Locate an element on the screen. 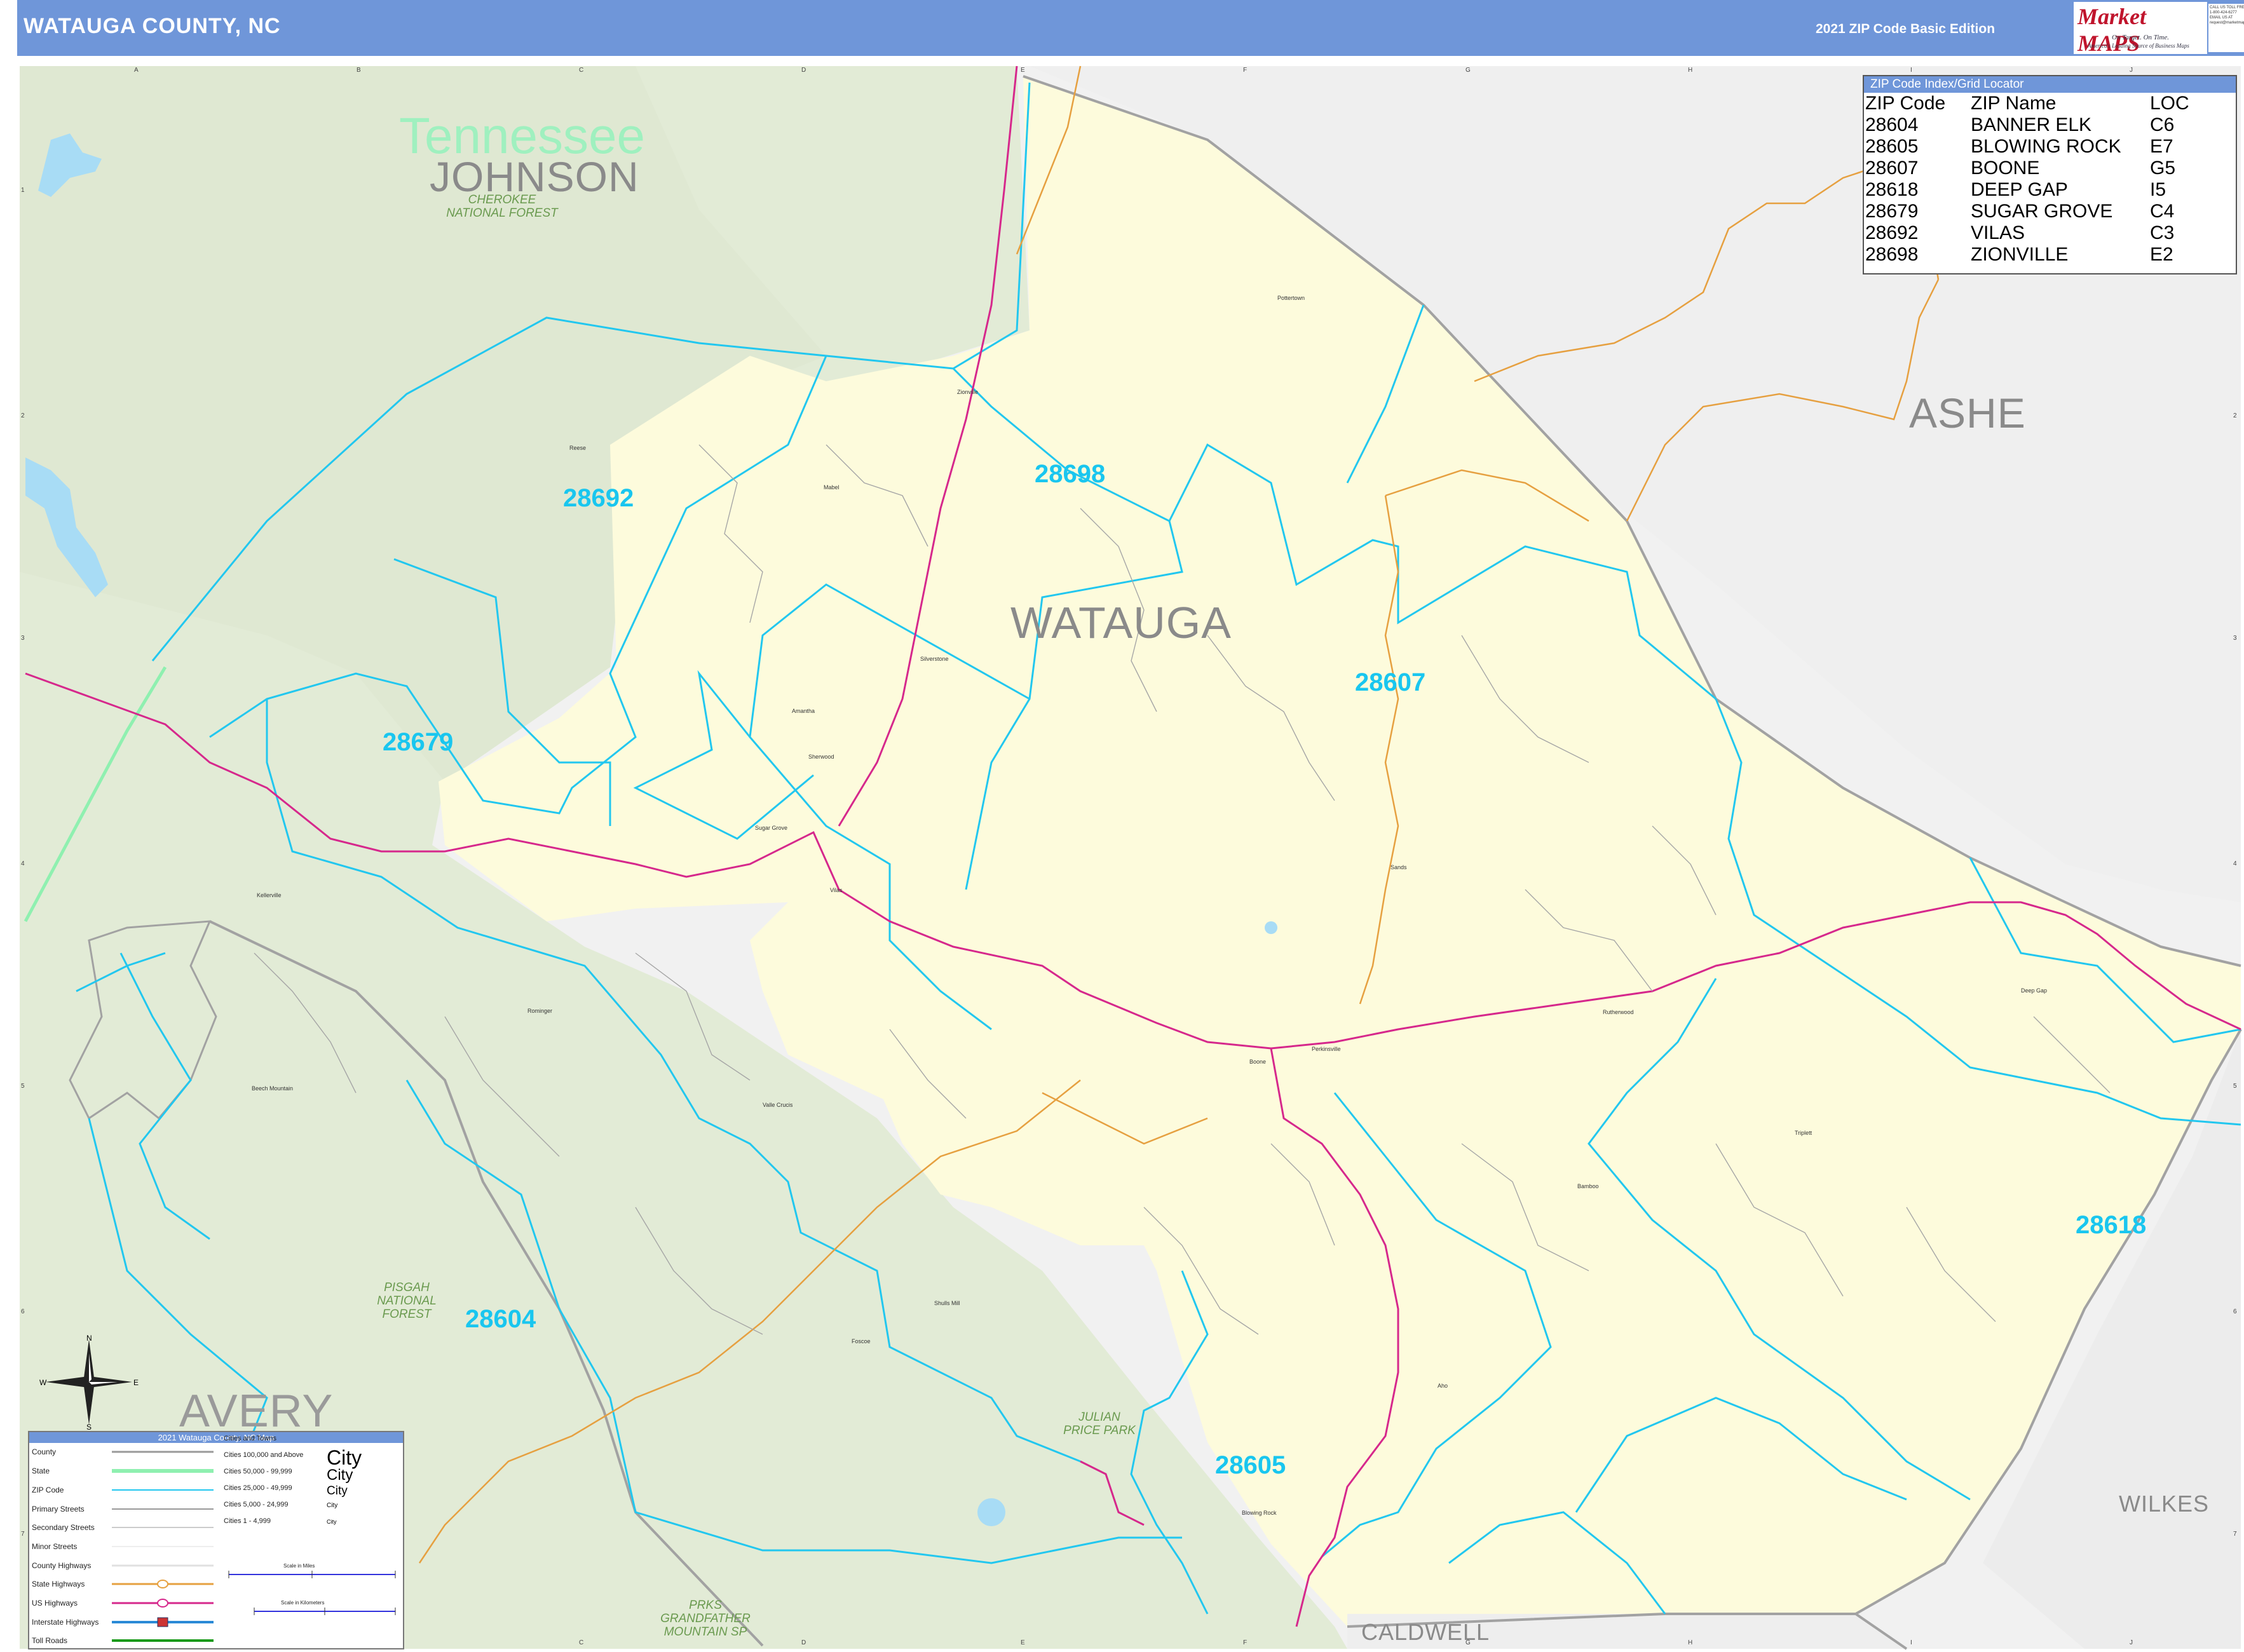 The height and width of the screenshot is (1652, 2244). grid-rows-right: 1 2 3 4 5 6 7 is located at coordinates (2237, 857).